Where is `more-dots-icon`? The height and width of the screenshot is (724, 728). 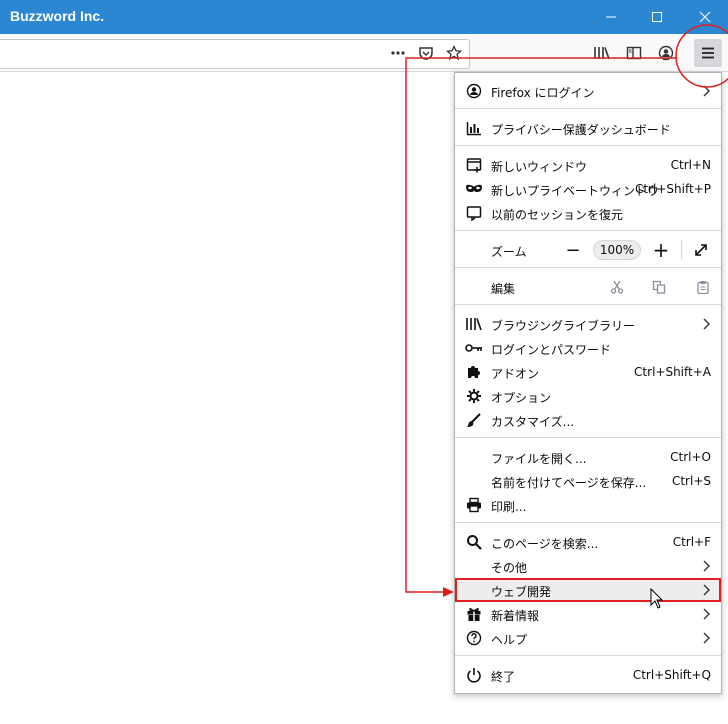 more-dots-icon is located at coordinates (398, 53).